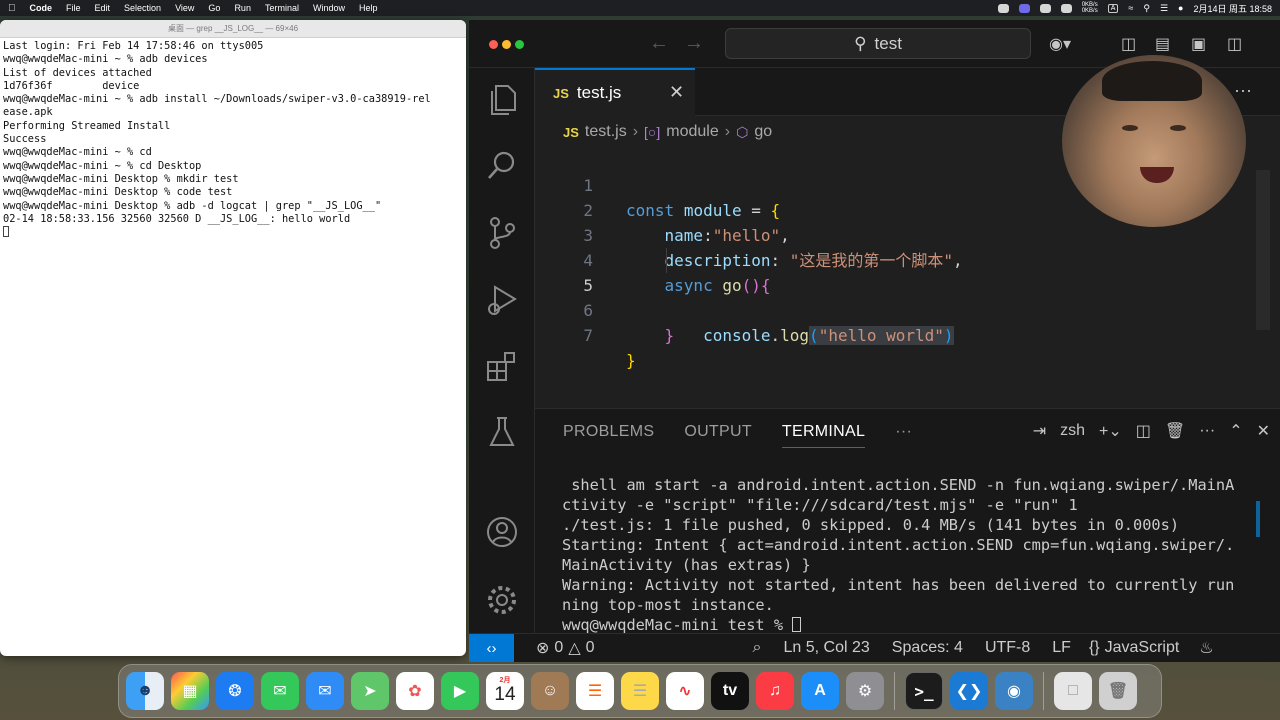 The width and height of the screenshot is (1280, 720). Describe the element at coordinates (763, 132) in the screenshot. I see `breadcrumb-symbol-go: go` at that location.